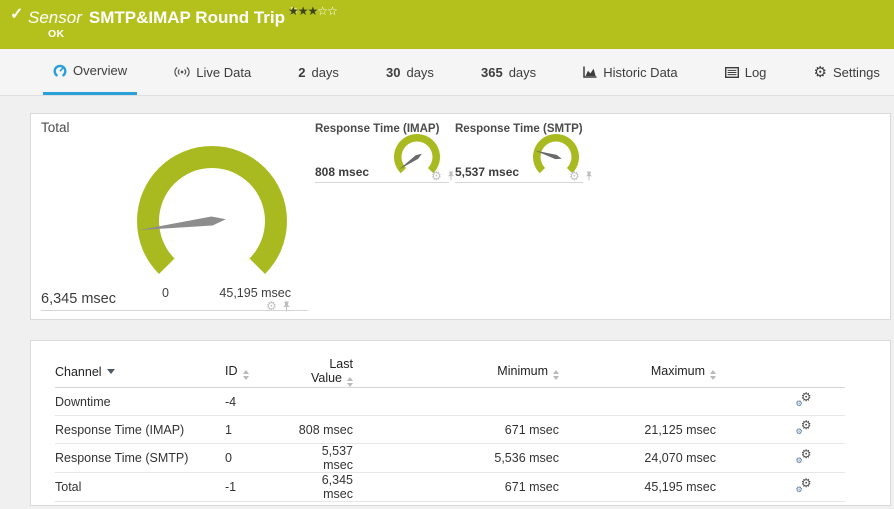 The height and width of the screenshot is (509, 894). What do you see at coordinates (224, 72) in the screenshot?
I see `tab-label: Live Data` at bounding box center [224, 72].